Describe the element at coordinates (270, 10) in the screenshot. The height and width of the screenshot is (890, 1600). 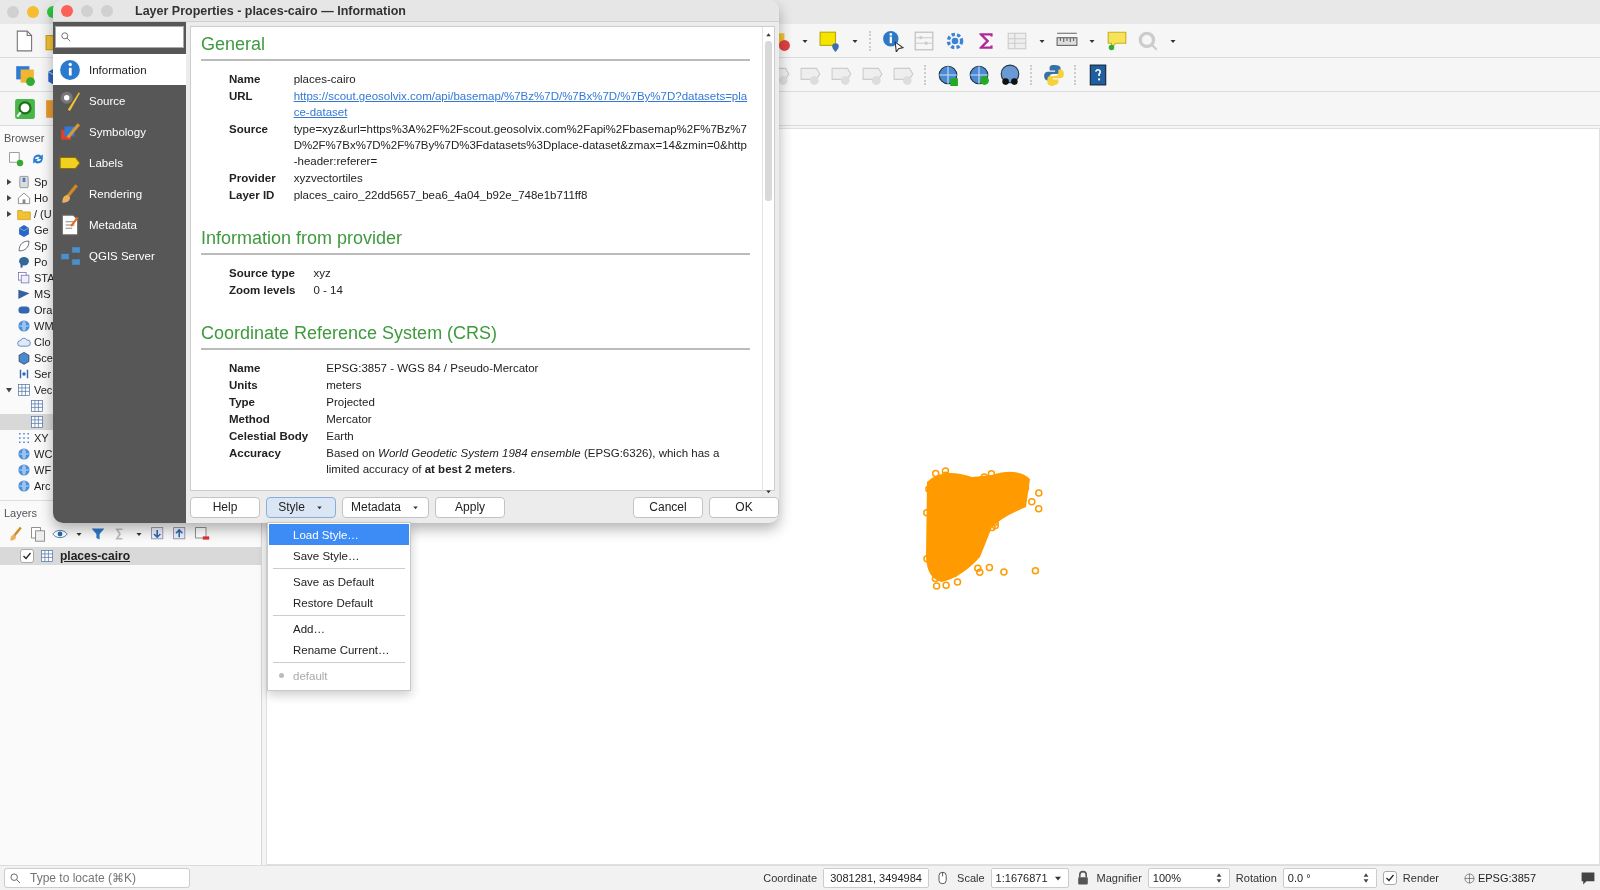
I see `window-title: Layer Properties - places-cairo — Information` at that location.